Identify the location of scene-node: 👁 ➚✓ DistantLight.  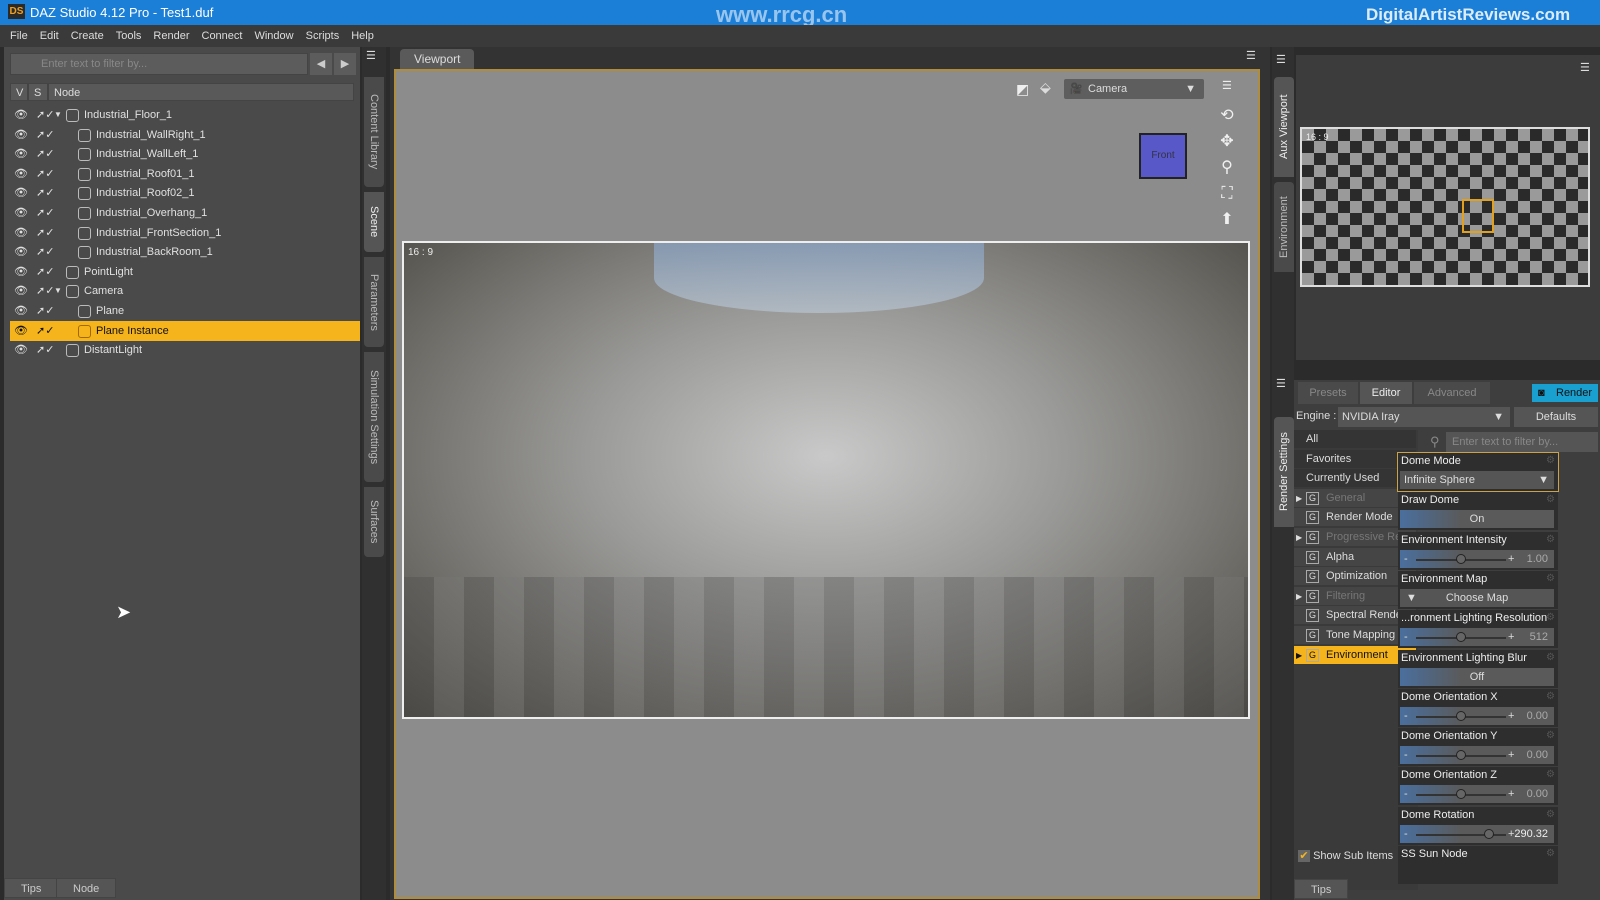
(185, 350).